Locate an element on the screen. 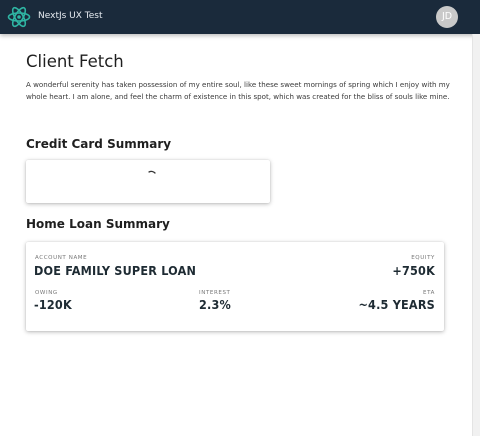 The width and height of the screenshot is (480, 436). interest-value: 2.3% is located at coordinates (215, 304).